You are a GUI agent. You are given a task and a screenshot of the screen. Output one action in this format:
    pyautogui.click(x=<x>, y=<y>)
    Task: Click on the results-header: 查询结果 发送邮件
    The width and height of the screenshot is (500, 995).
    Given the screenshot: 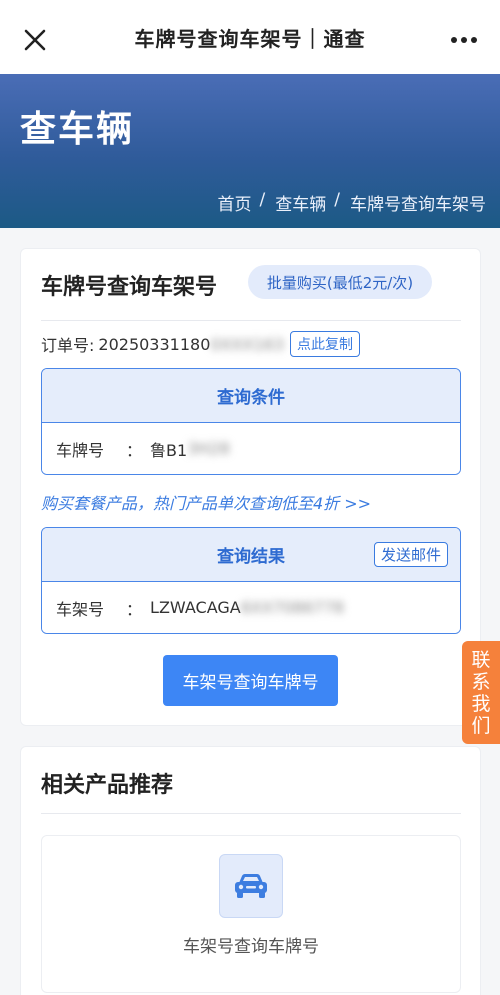 What is the action you would take?
    pyautogui.click(x=251, y=555)
    